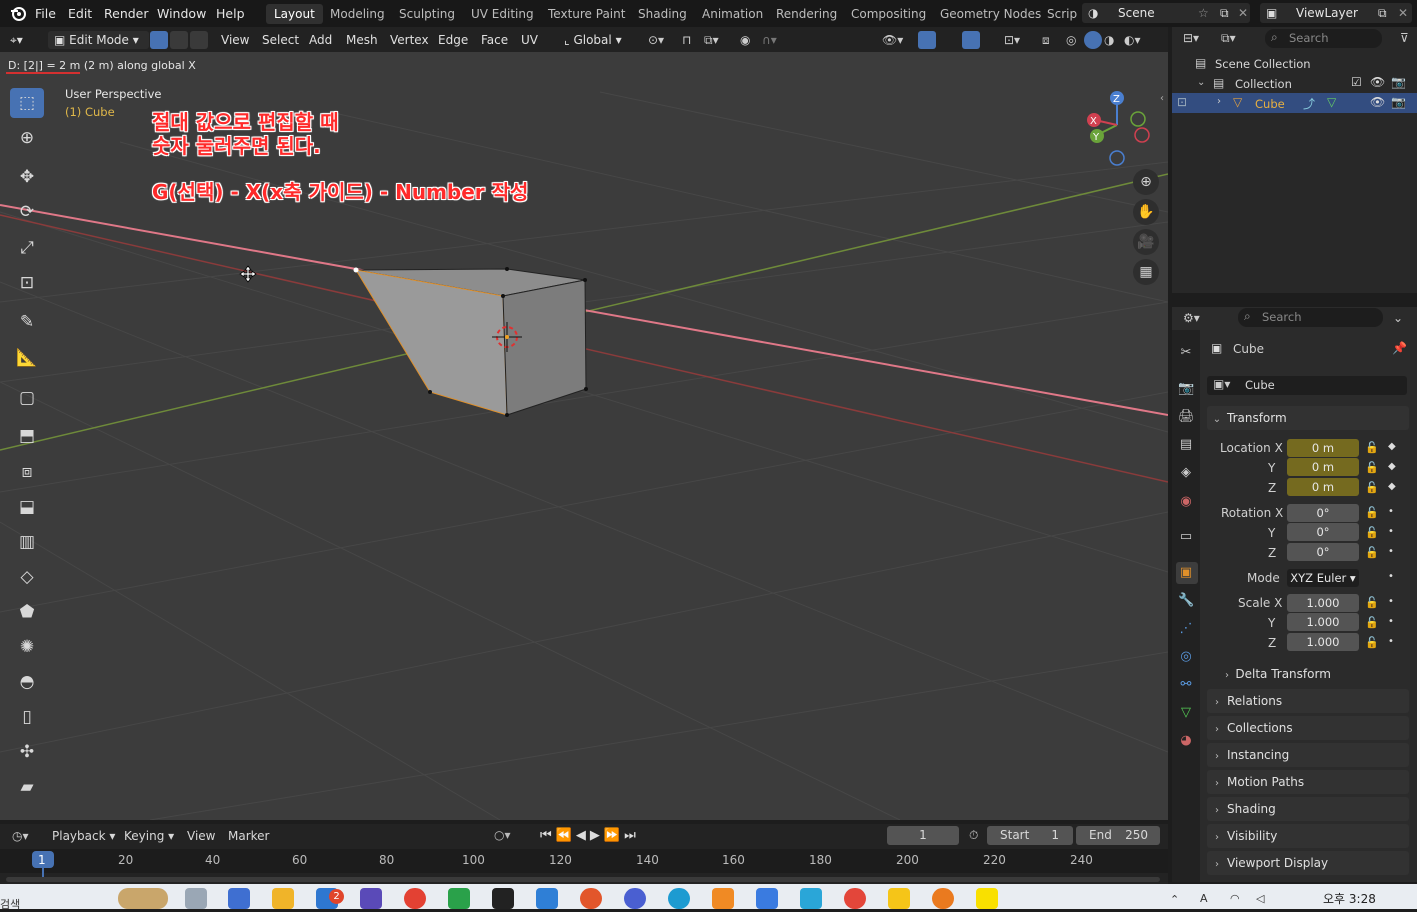 This screenshot has height=912, width=1417. Describe the element at coordinates (1403, 13) in the screenshot. I see `close-icon: ✕` at that location.